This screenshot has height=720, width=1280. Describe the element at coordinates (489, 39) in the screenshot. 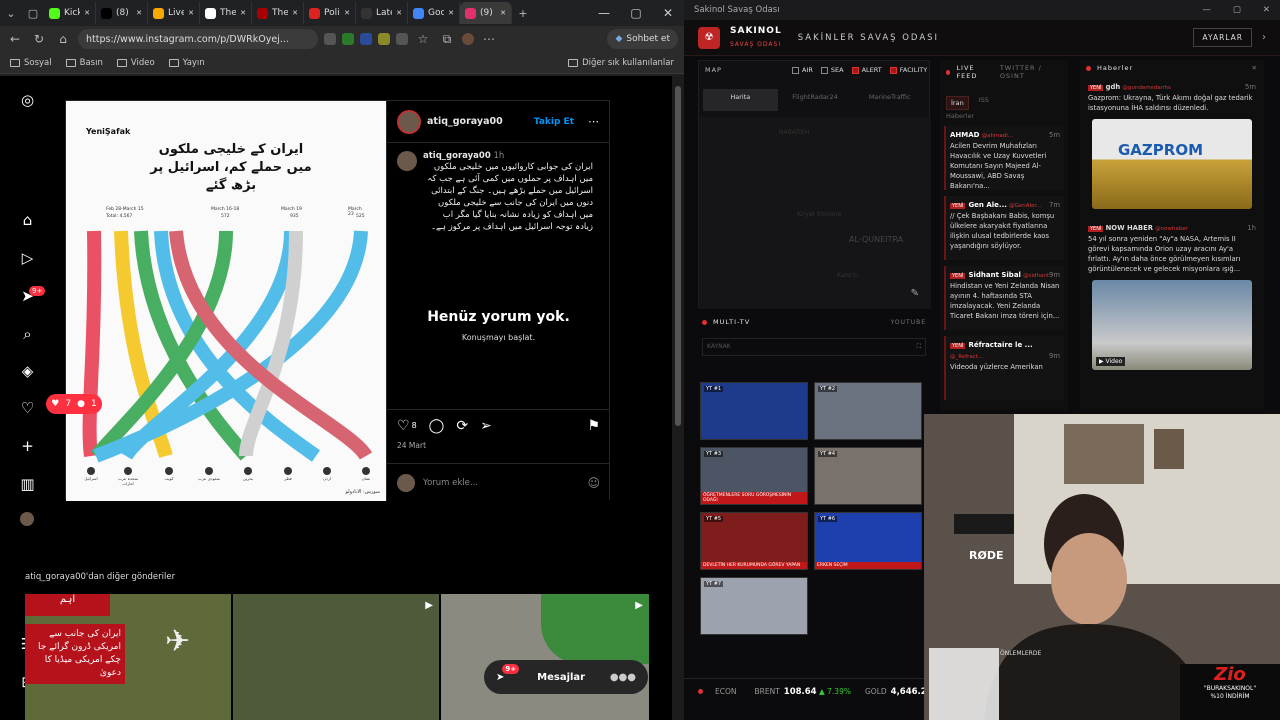

I see `more-menu-icon: ⋯` at that location.